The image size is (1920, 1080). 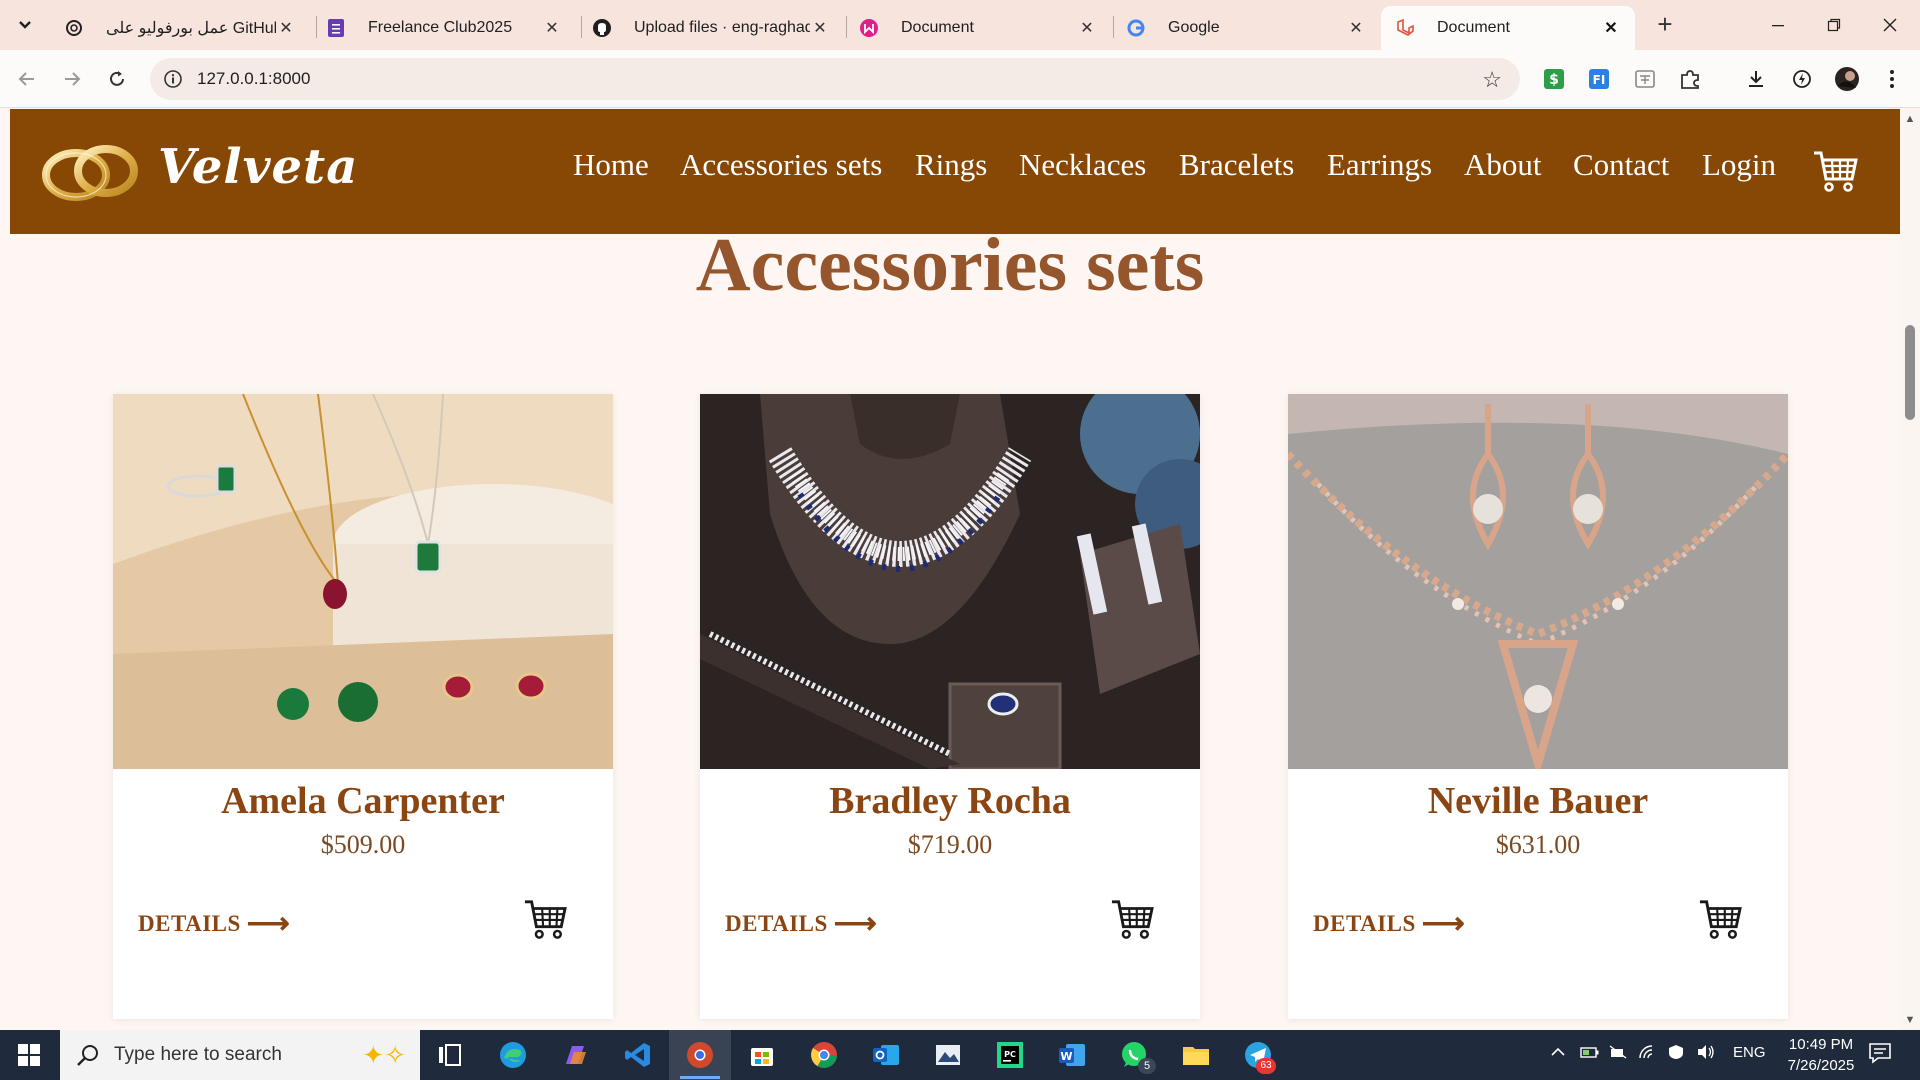 What do you see at coordinates (1010, 1055) in the screenshot?
I see `pycharm-icon: PC` at bounding box center [1010, 1055].